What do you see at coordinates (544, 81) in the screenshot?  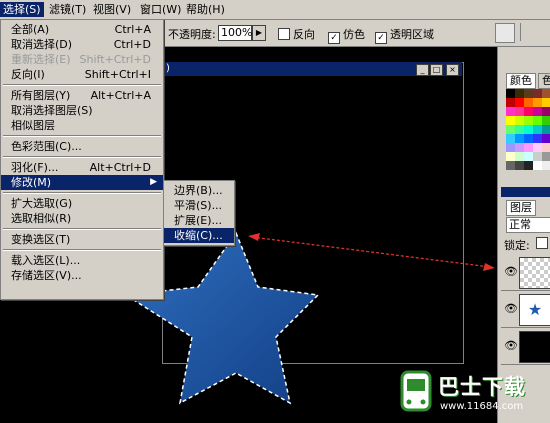 I see `tab-swatches: 色` at bounding box center [544, 81].